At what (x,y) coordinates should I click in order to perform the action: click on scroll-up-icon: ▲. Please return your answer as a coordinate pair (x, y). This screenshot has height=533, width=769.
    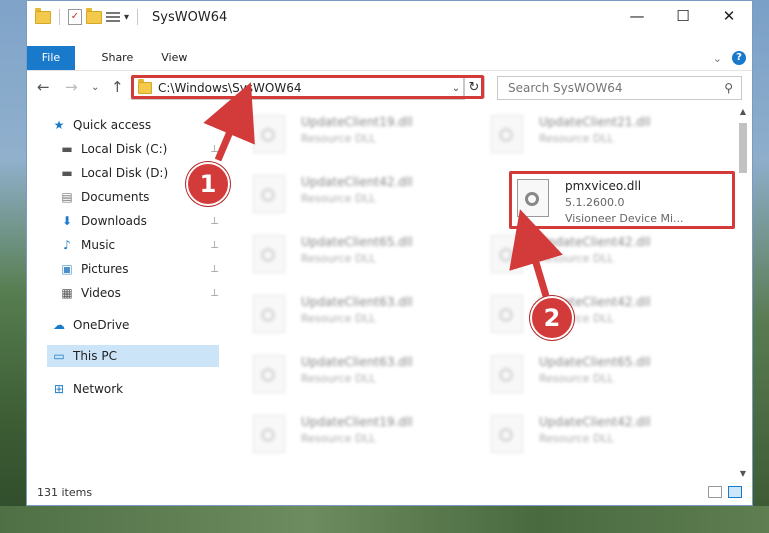
    Looking at the image, I should click on (743, 113).